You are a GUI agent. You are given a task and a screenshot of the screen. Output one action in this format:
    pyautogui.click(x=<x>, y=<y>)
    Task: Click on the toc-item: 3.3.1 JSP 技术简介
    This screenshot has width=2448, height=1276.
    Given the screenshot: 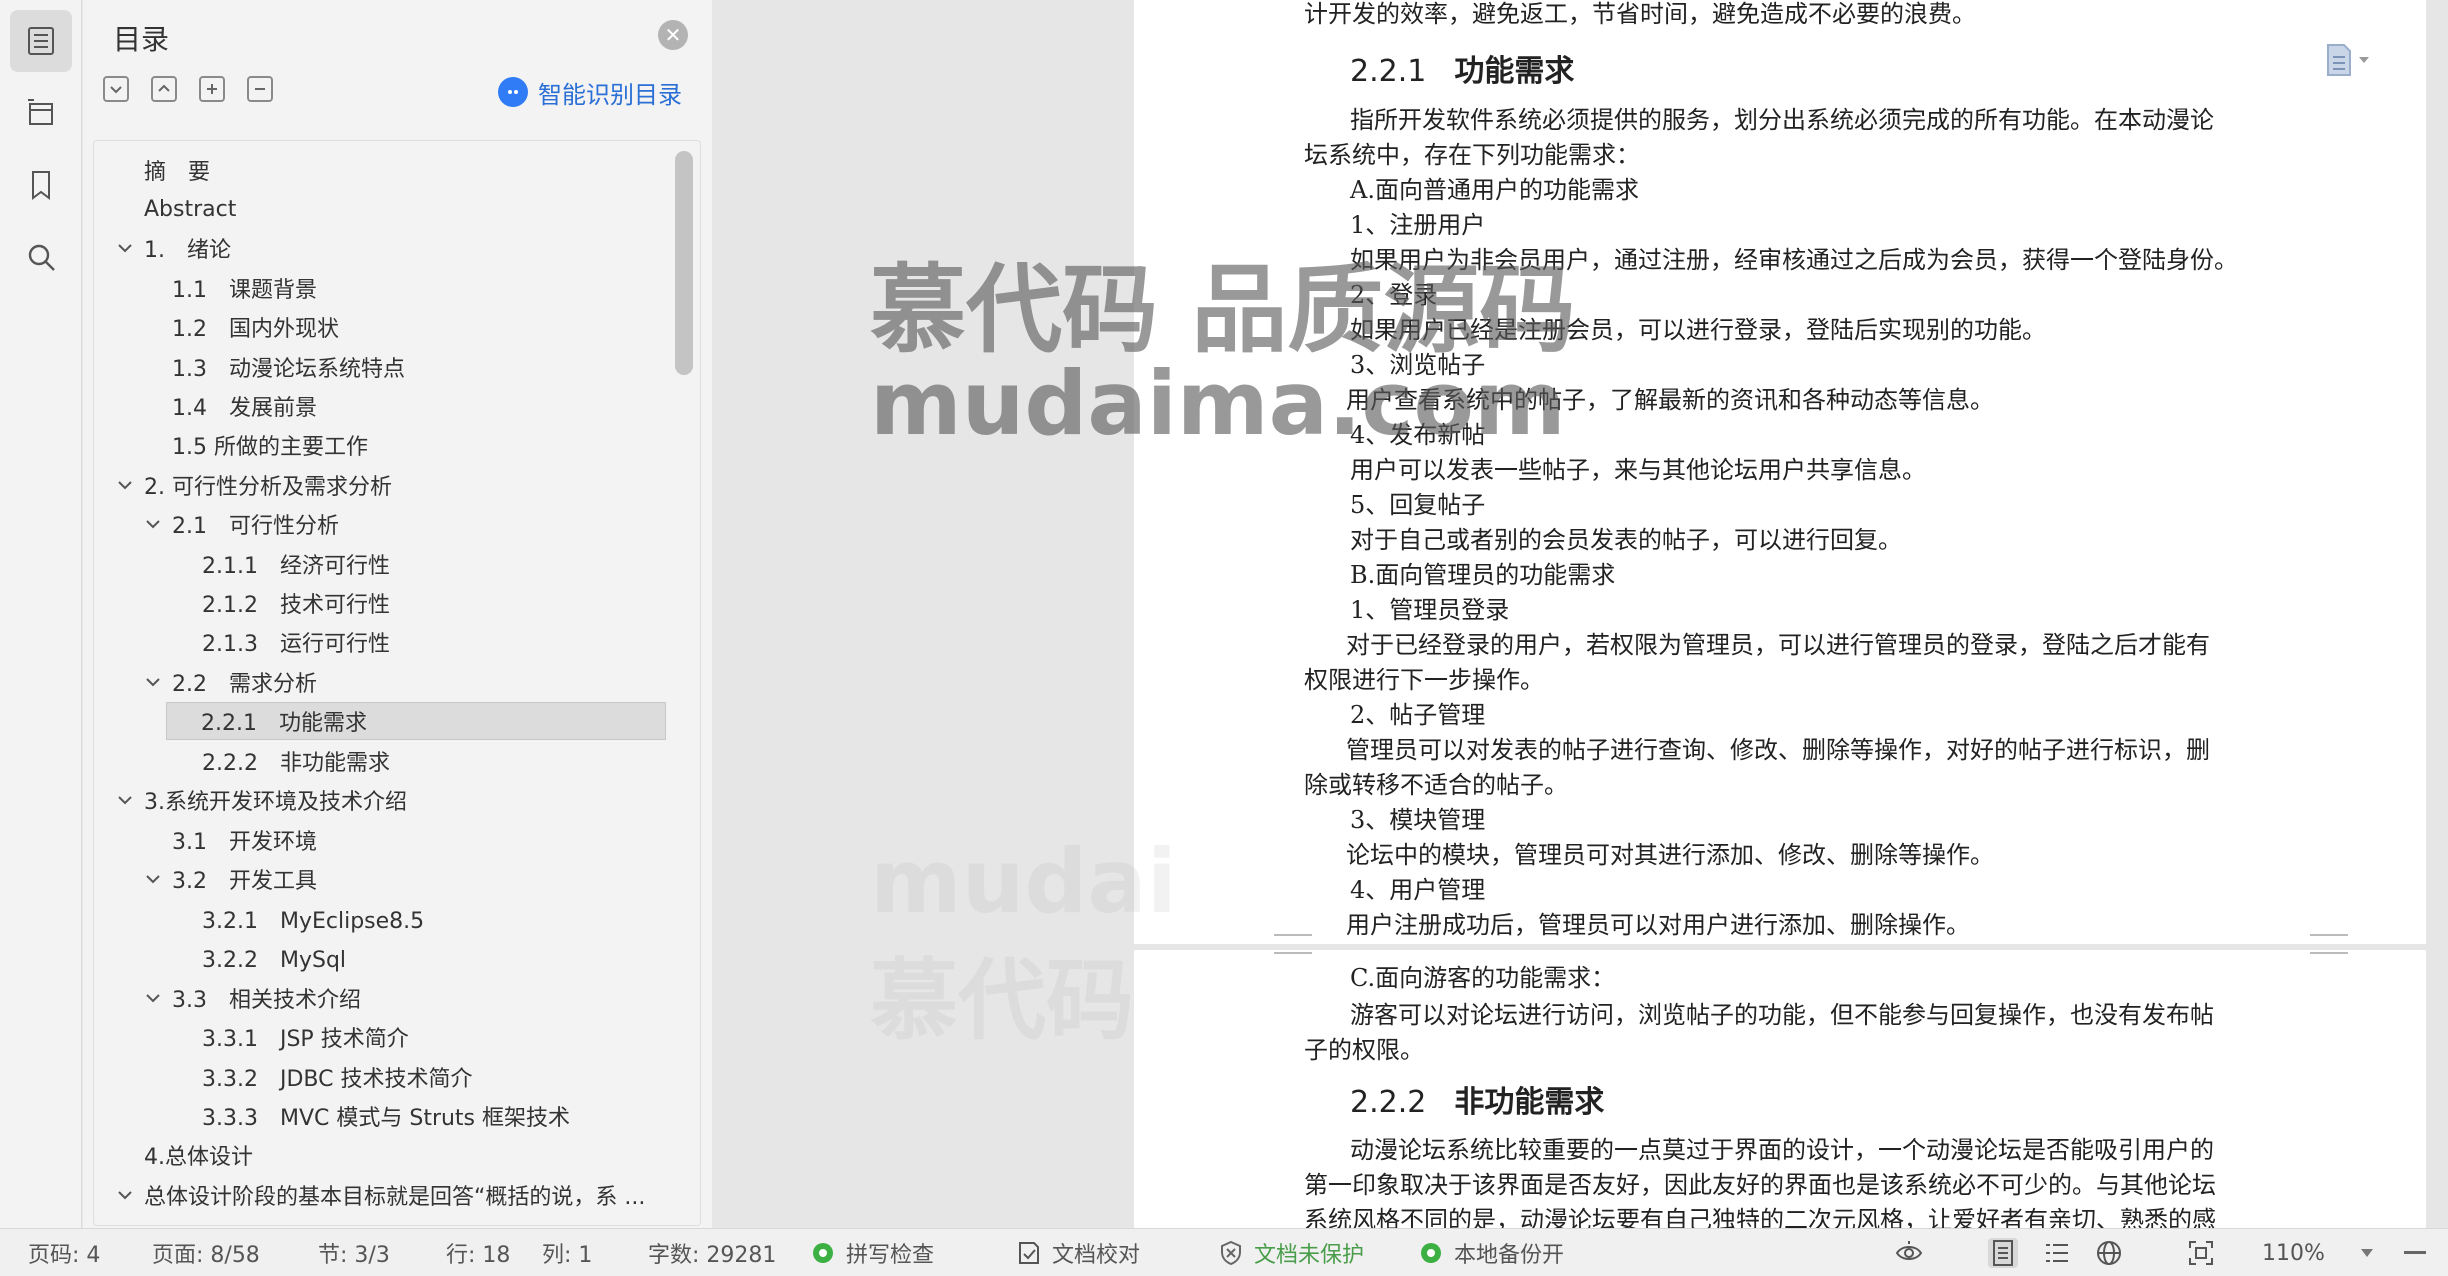 What is the action you would take?
    pyautogui.click(x=305, y=1037)
    